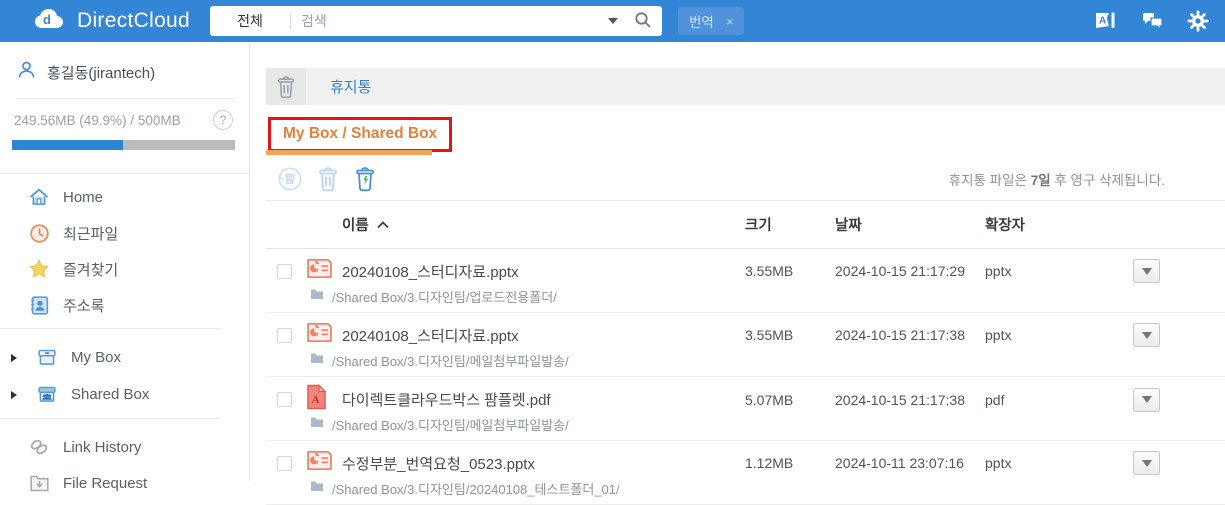  I want to click on storage-info: 249.56MB (49.9%) / 500MB ?, so click(123, 120).